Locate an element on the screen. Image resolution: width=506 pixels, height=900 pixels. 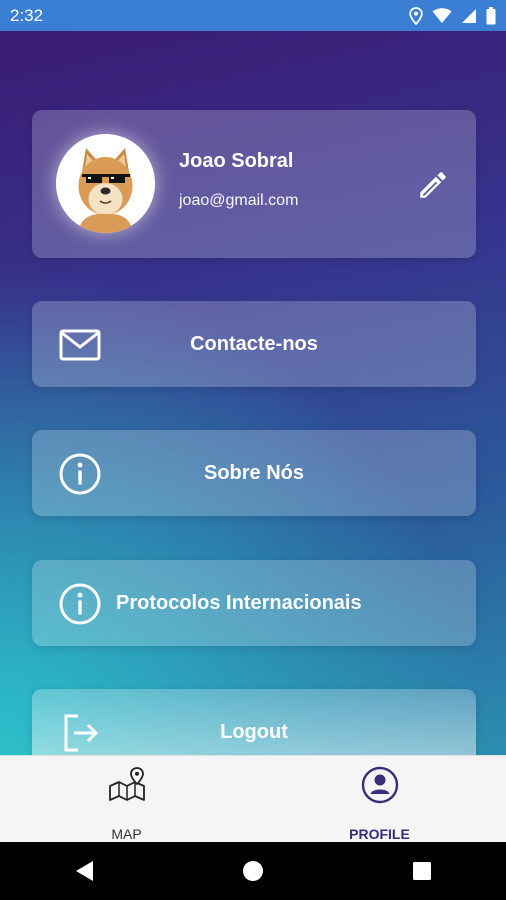
logout-label: Logout is located at coordinates (254, 731).